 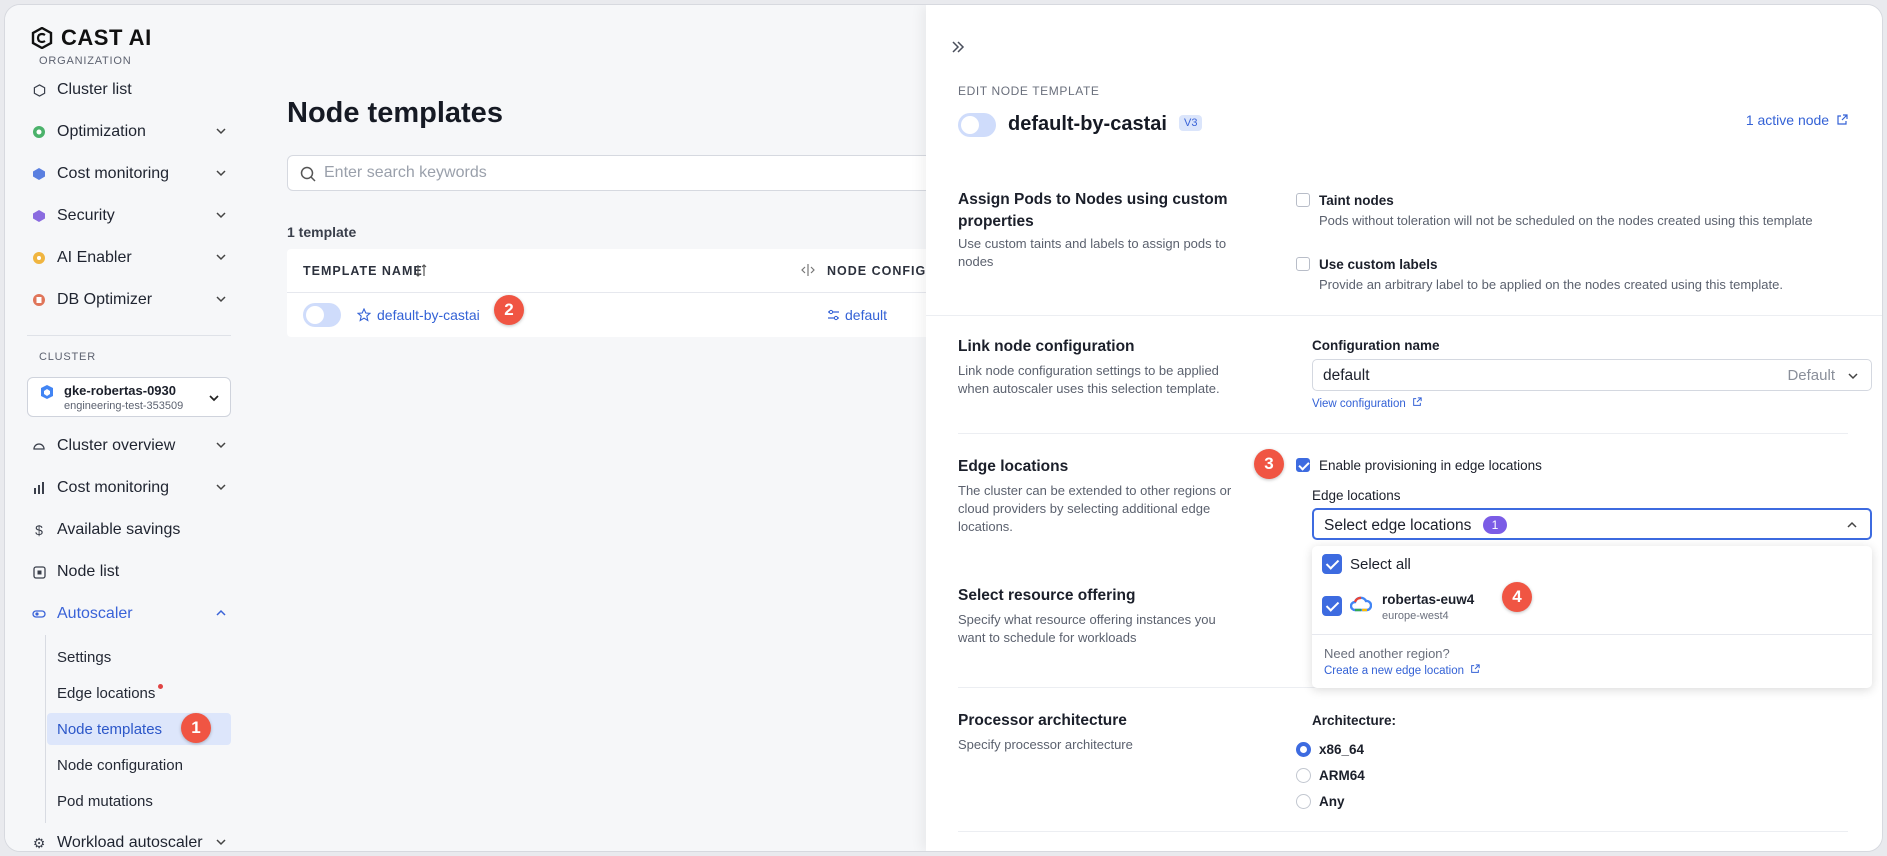 What do you see at coordinates (47, 392) in the screenshot?
I see `gke-icon` at bounding box center [47, 392].